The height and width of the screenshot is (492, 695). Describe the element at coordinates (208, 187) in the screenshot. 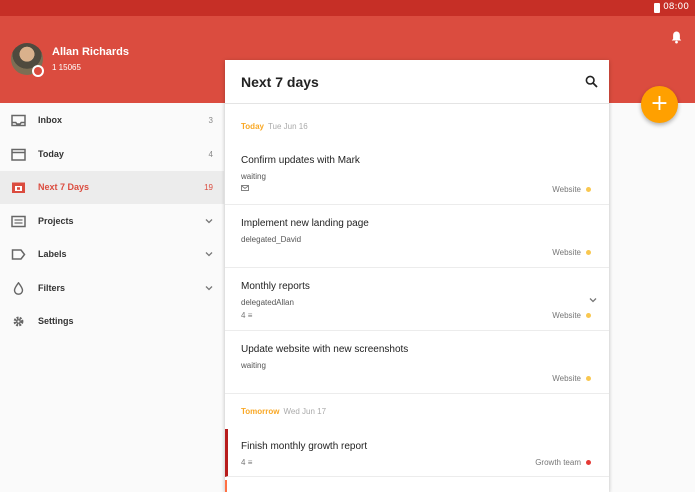

I see `sidebar-item-count: 19` at that location.